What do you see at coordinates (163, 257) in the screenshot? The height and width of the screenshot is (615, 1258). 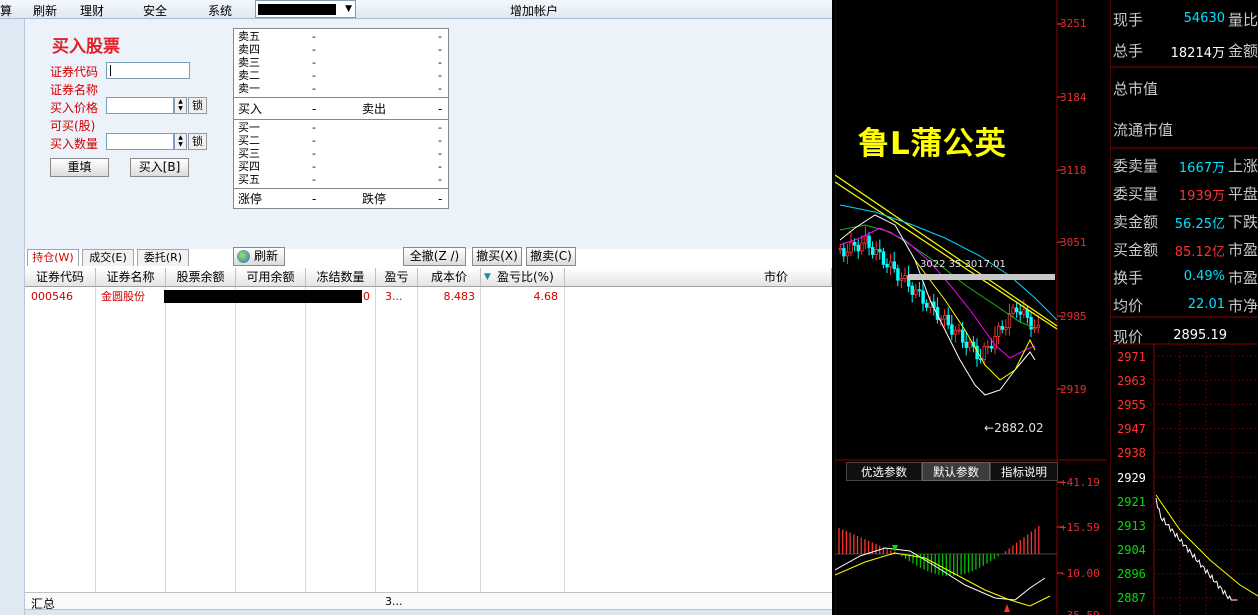 I see `tab-orders: 委托(R)` at bounding box center [163, 257].